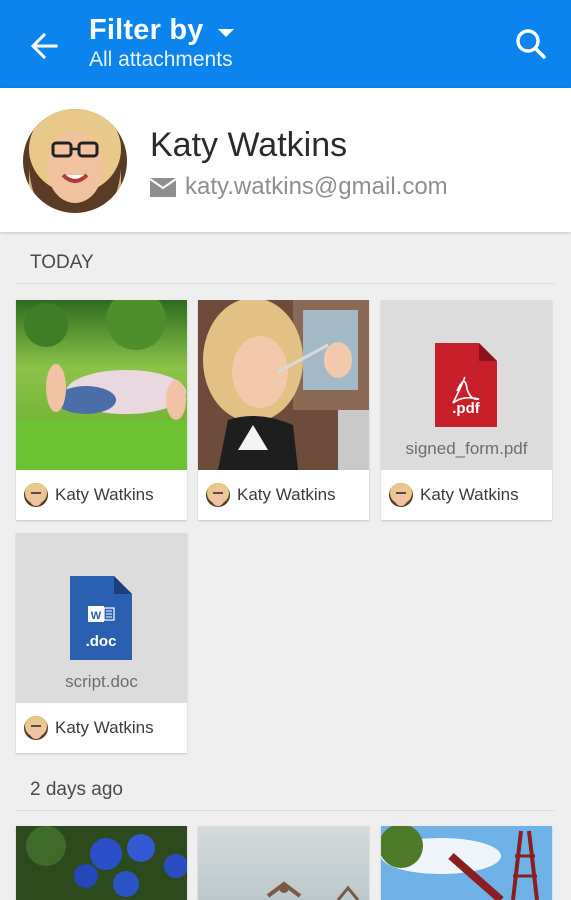 The image size is (571, 900). Describe the element at coordinates (316, 186) in the screenshot. I see `contact-email: katy.watkins@gmail.com` at that location.